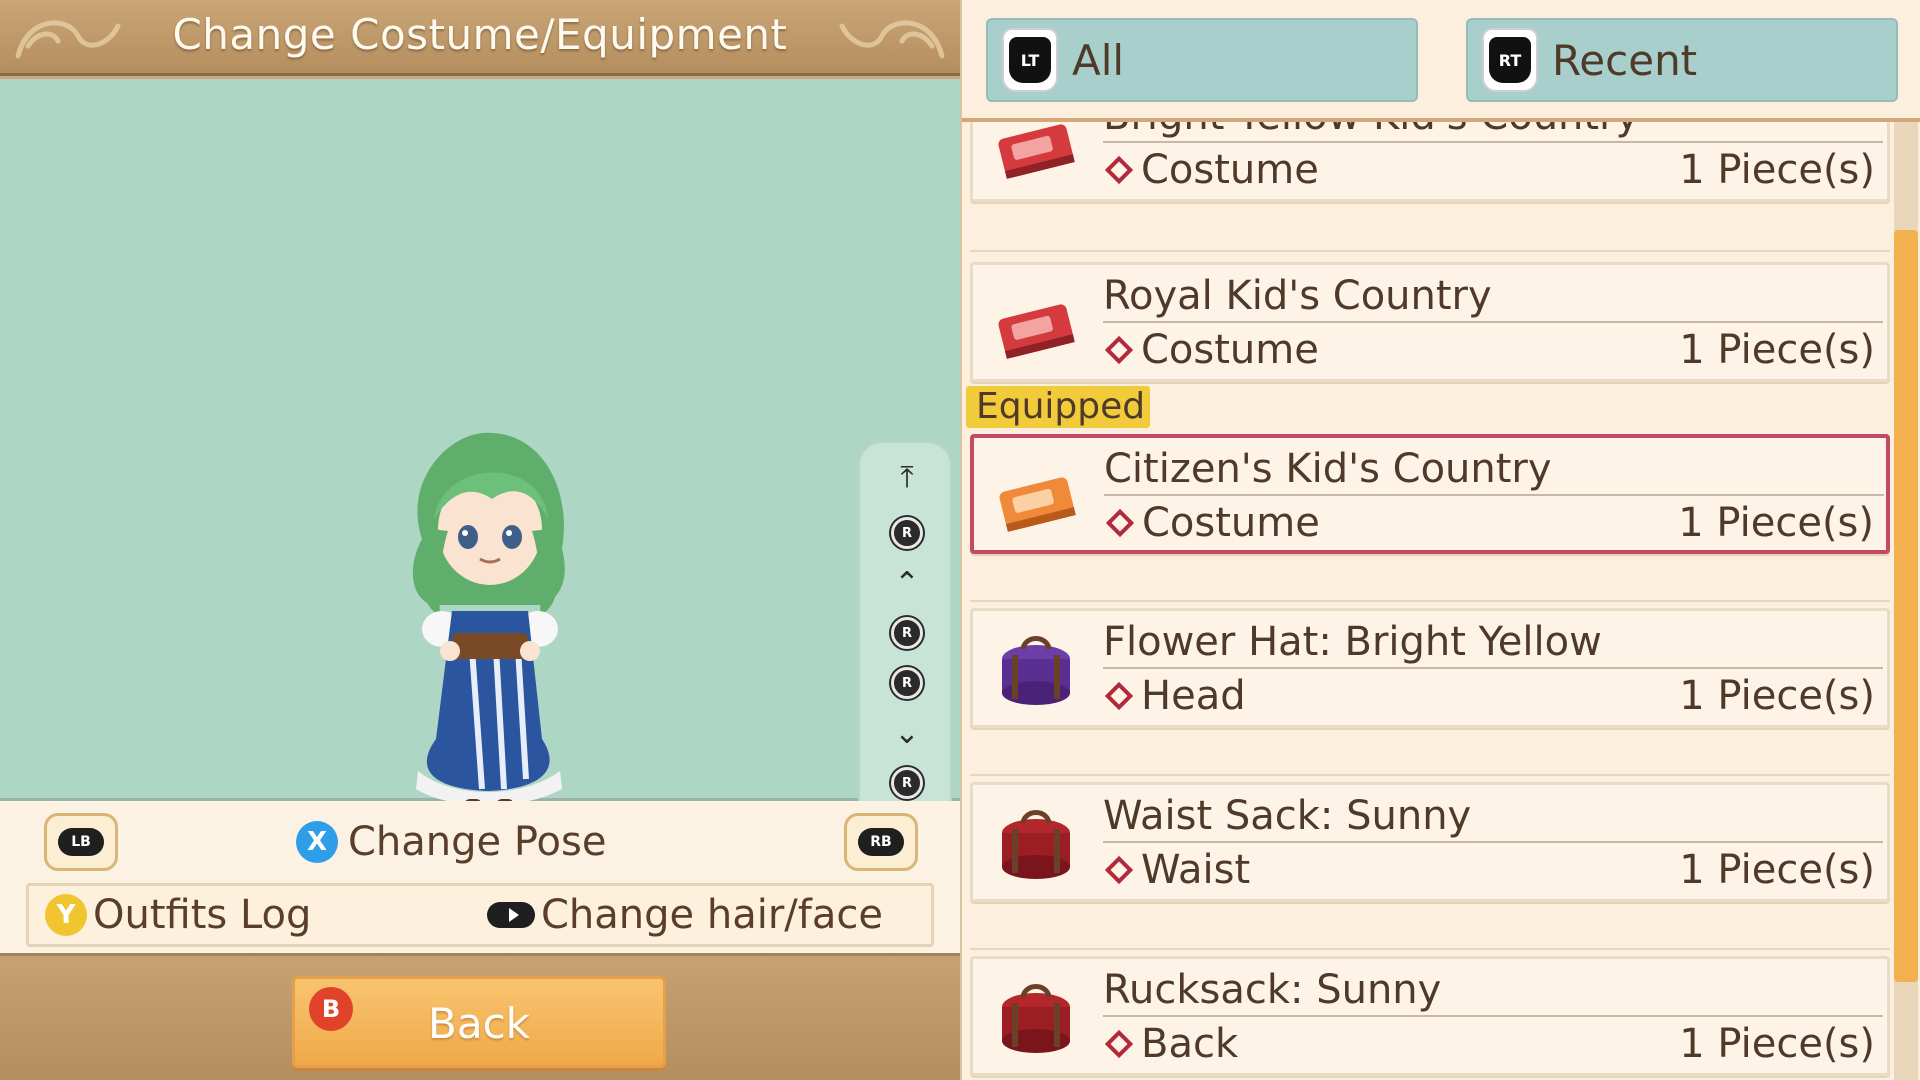  What do you see at coordinates (1494, 471) in the screenshot?
I see `item-name: Citizen's Kid's Country` at bounding box center [1494, 471].